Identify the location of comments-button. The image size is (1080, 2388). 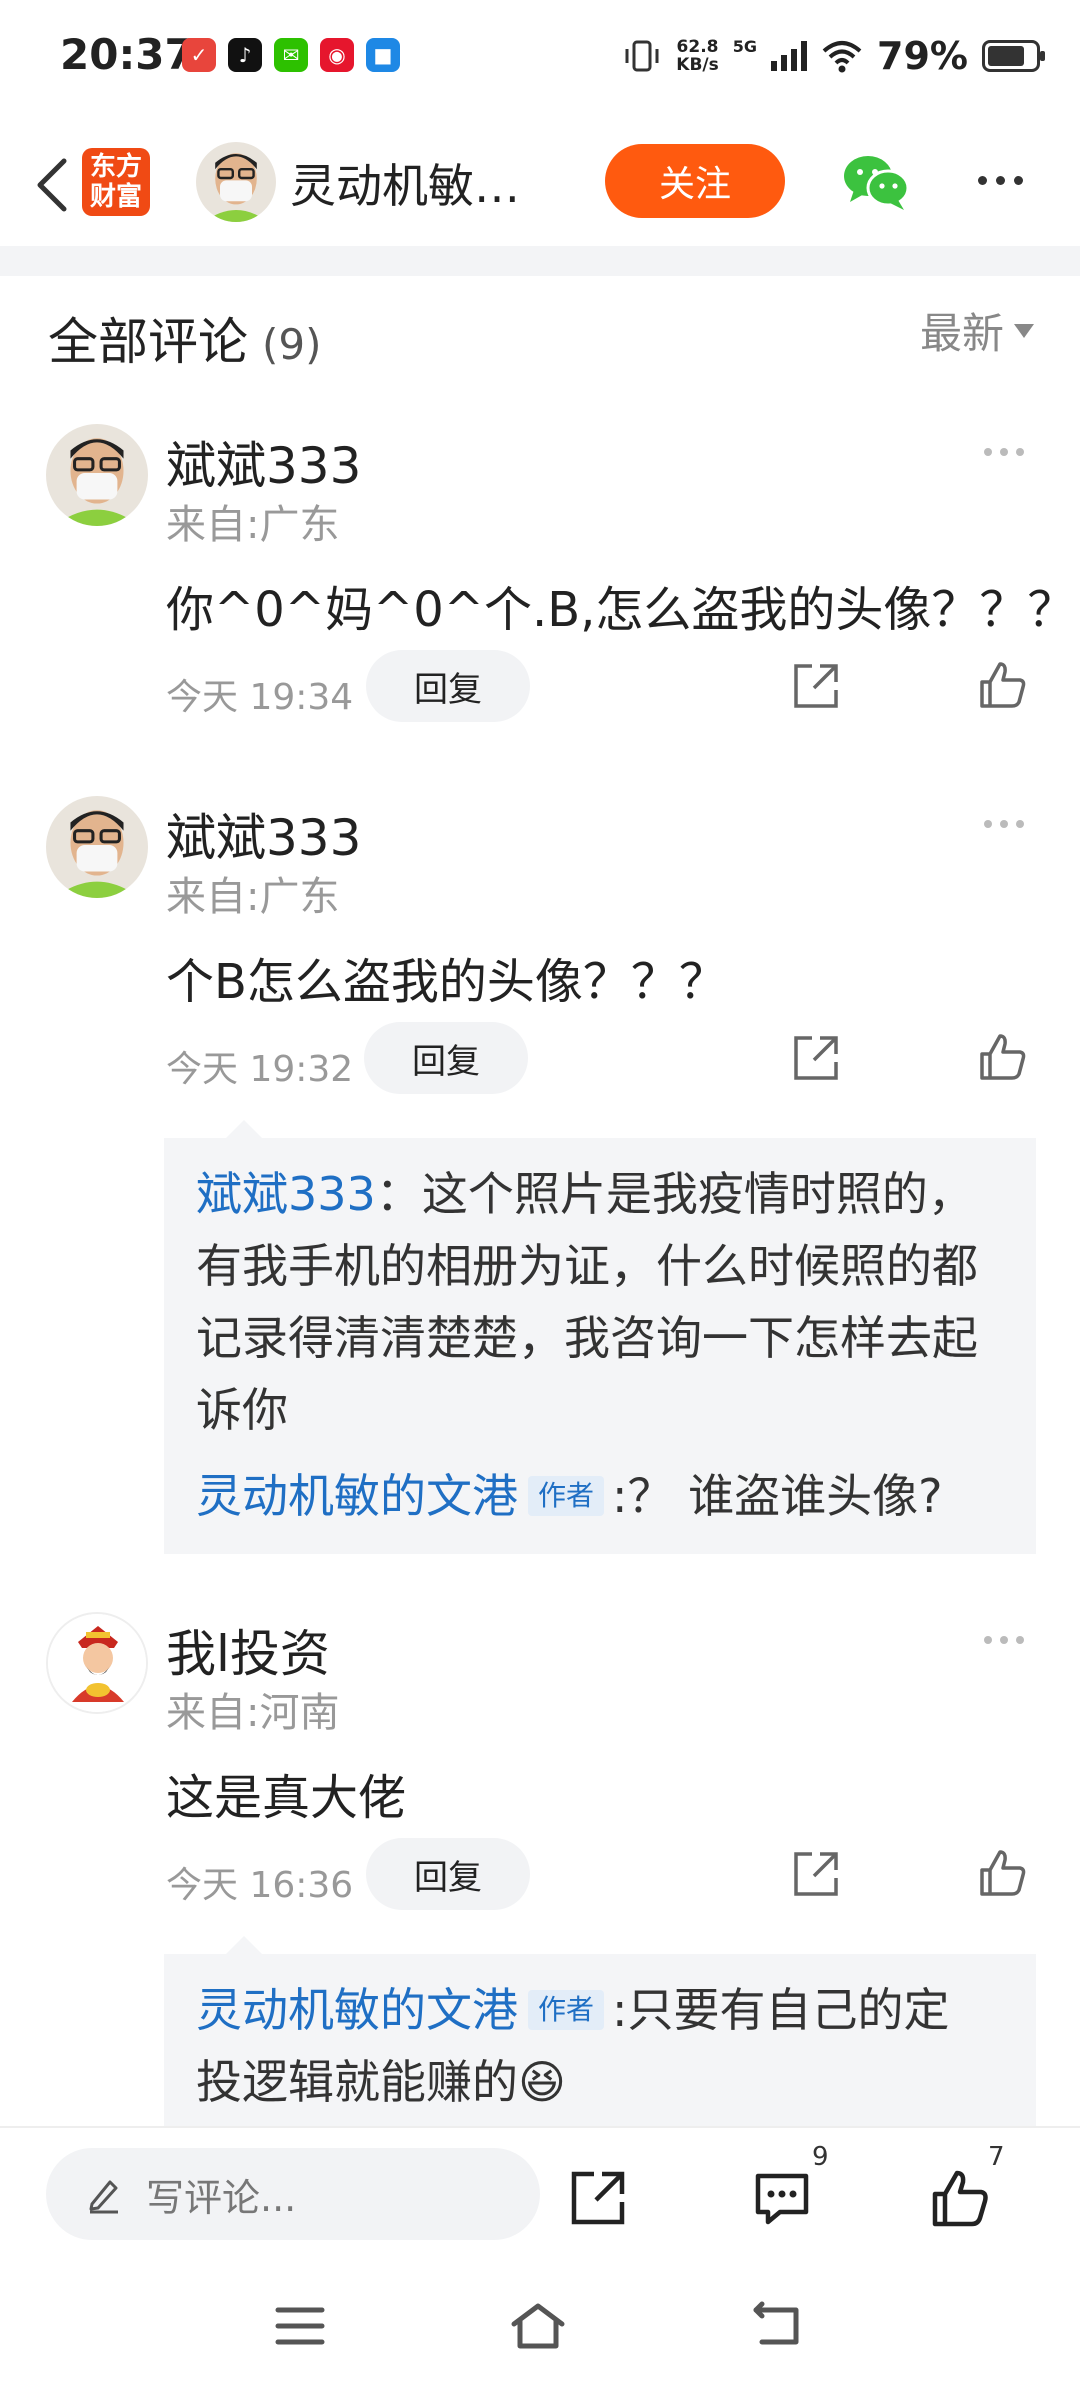
(782, 2198).